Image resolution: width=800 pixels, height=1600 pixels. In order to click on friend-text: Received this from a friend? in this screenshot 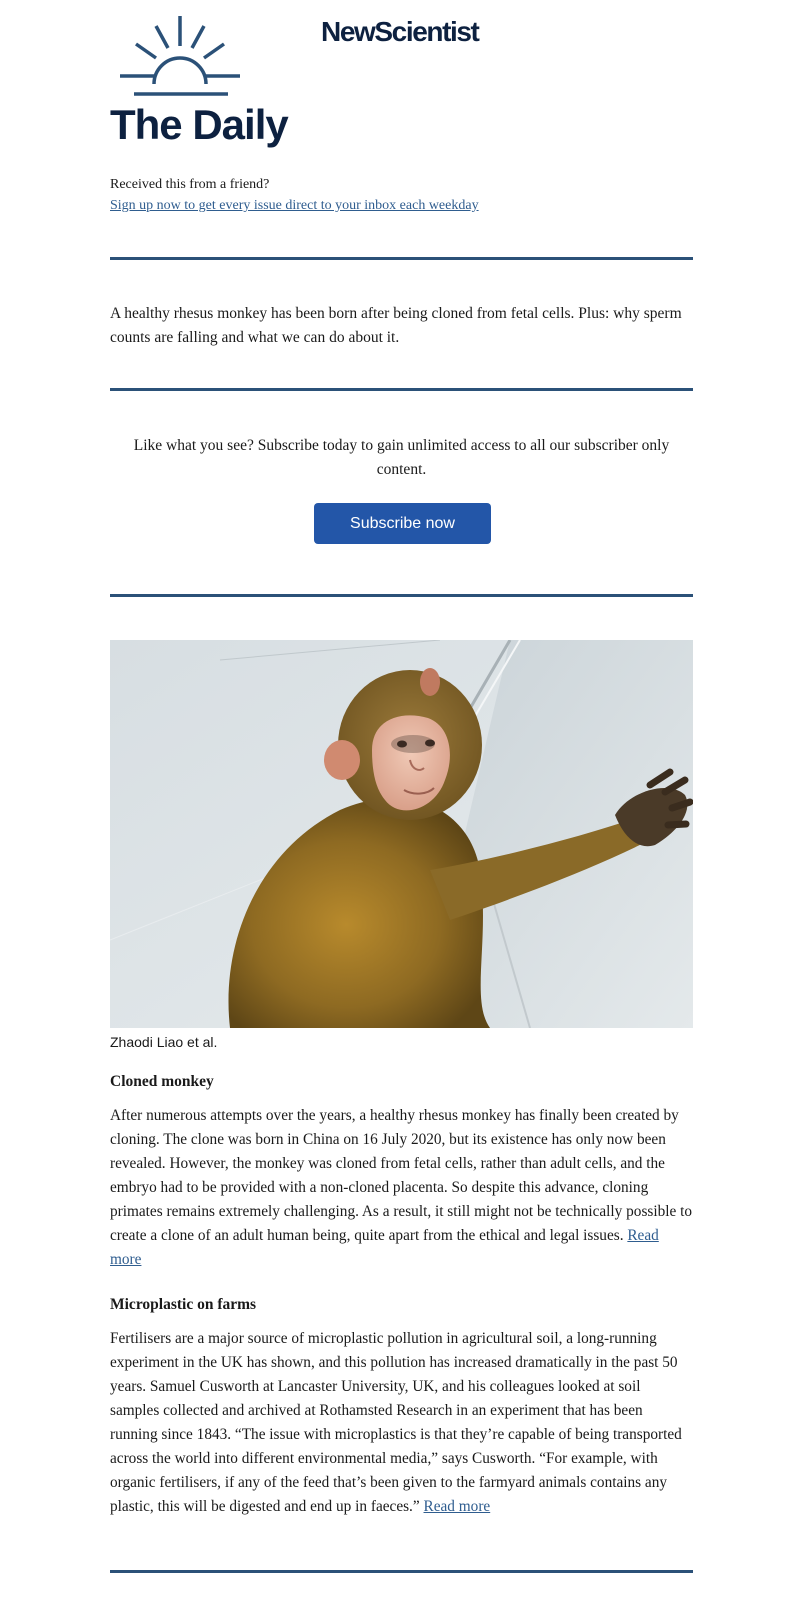, I will do `click(190, 184)`.